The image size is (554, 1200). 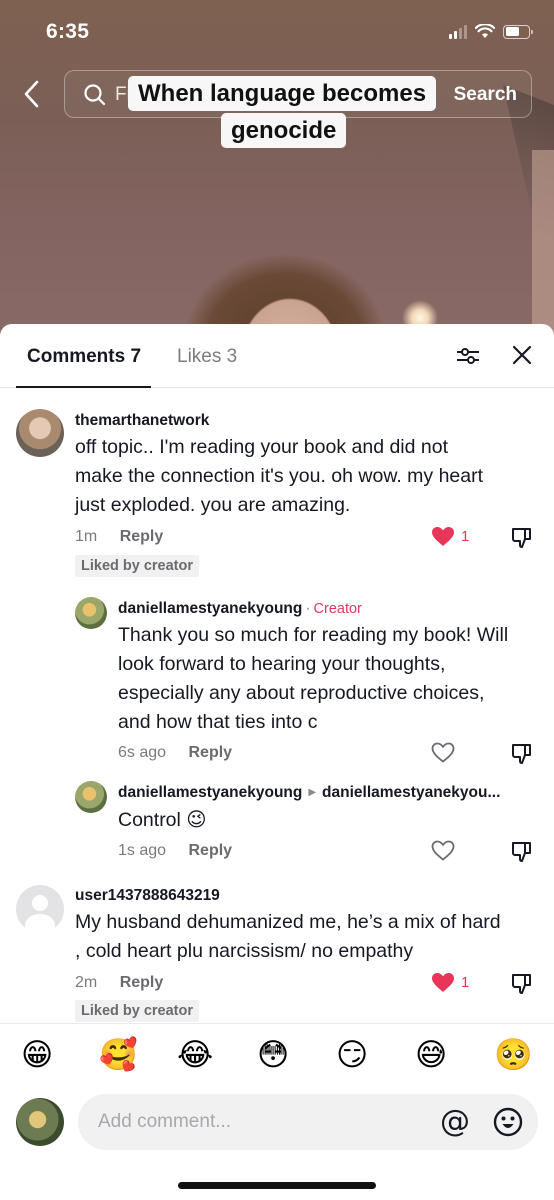 What do you see at coordinates (37, 1055) in the screenshot?
I see `emoji-grin-button: 😁` at bounding box center [37, 1055].